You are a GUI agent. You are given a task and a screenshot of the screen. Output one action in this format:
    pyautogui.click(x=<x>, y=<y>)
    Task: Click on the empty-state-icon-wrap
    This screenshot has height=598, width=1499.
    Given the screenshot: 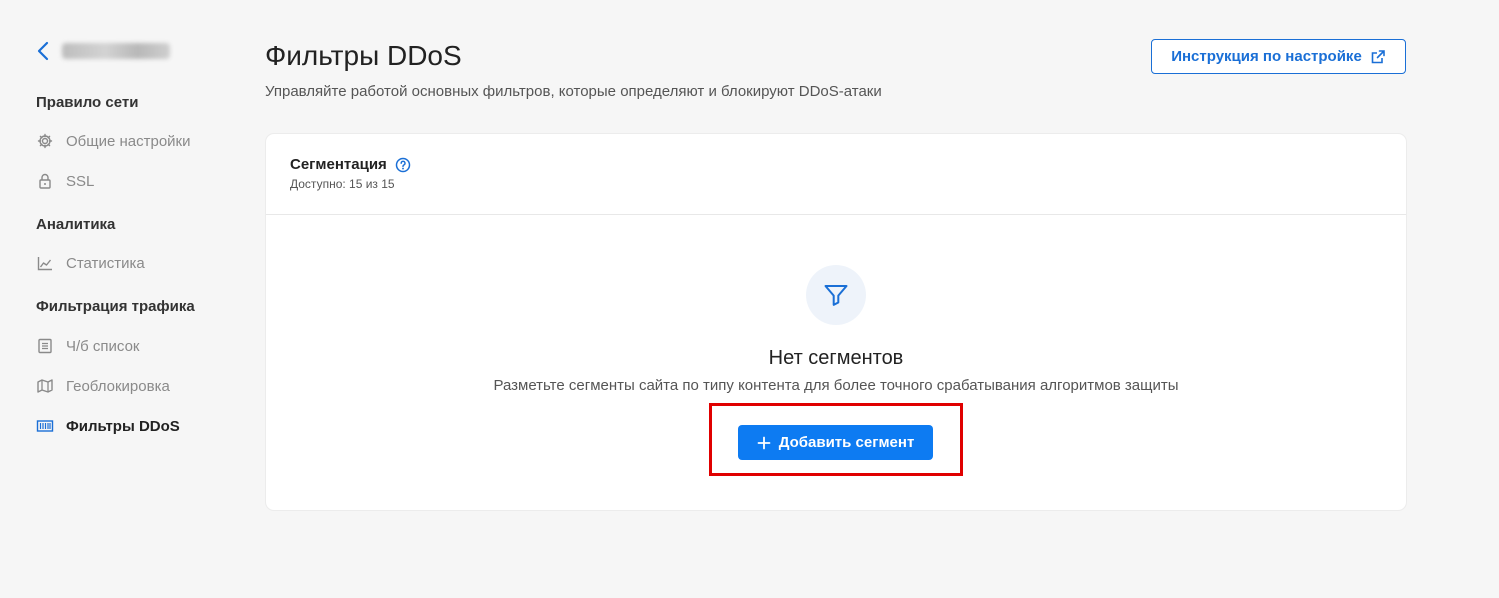 What is the action you would take?
    pyautogui.click(x=836, y=295)
    